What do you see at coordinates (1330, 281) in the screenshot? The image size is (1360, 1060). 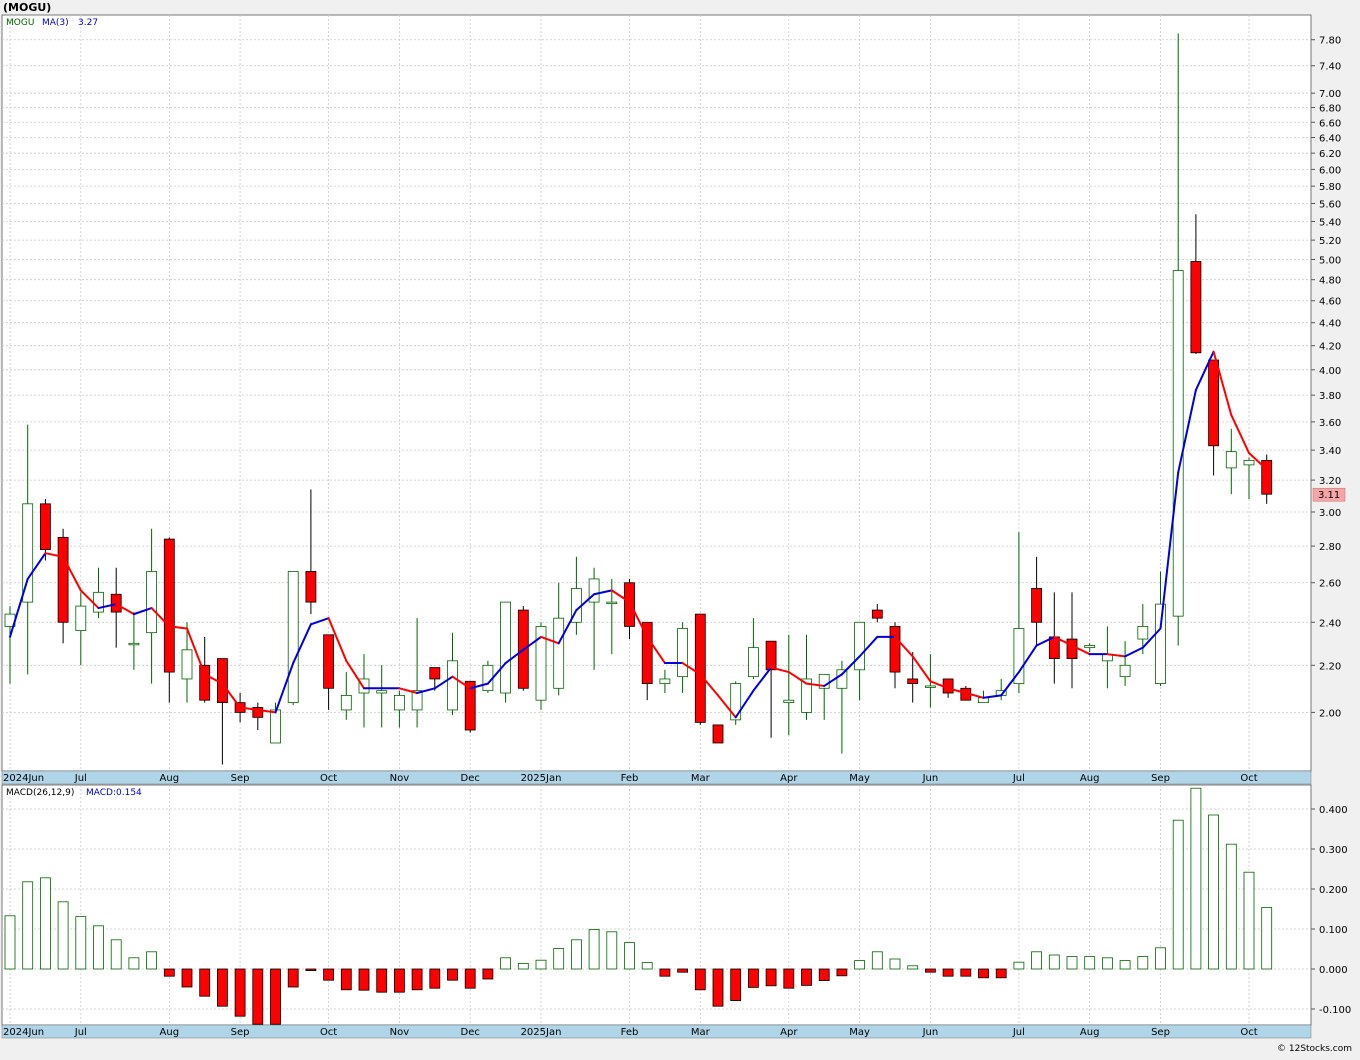 I see `price-y-tick-label: 4.80` at bounding box center [1330, 281].